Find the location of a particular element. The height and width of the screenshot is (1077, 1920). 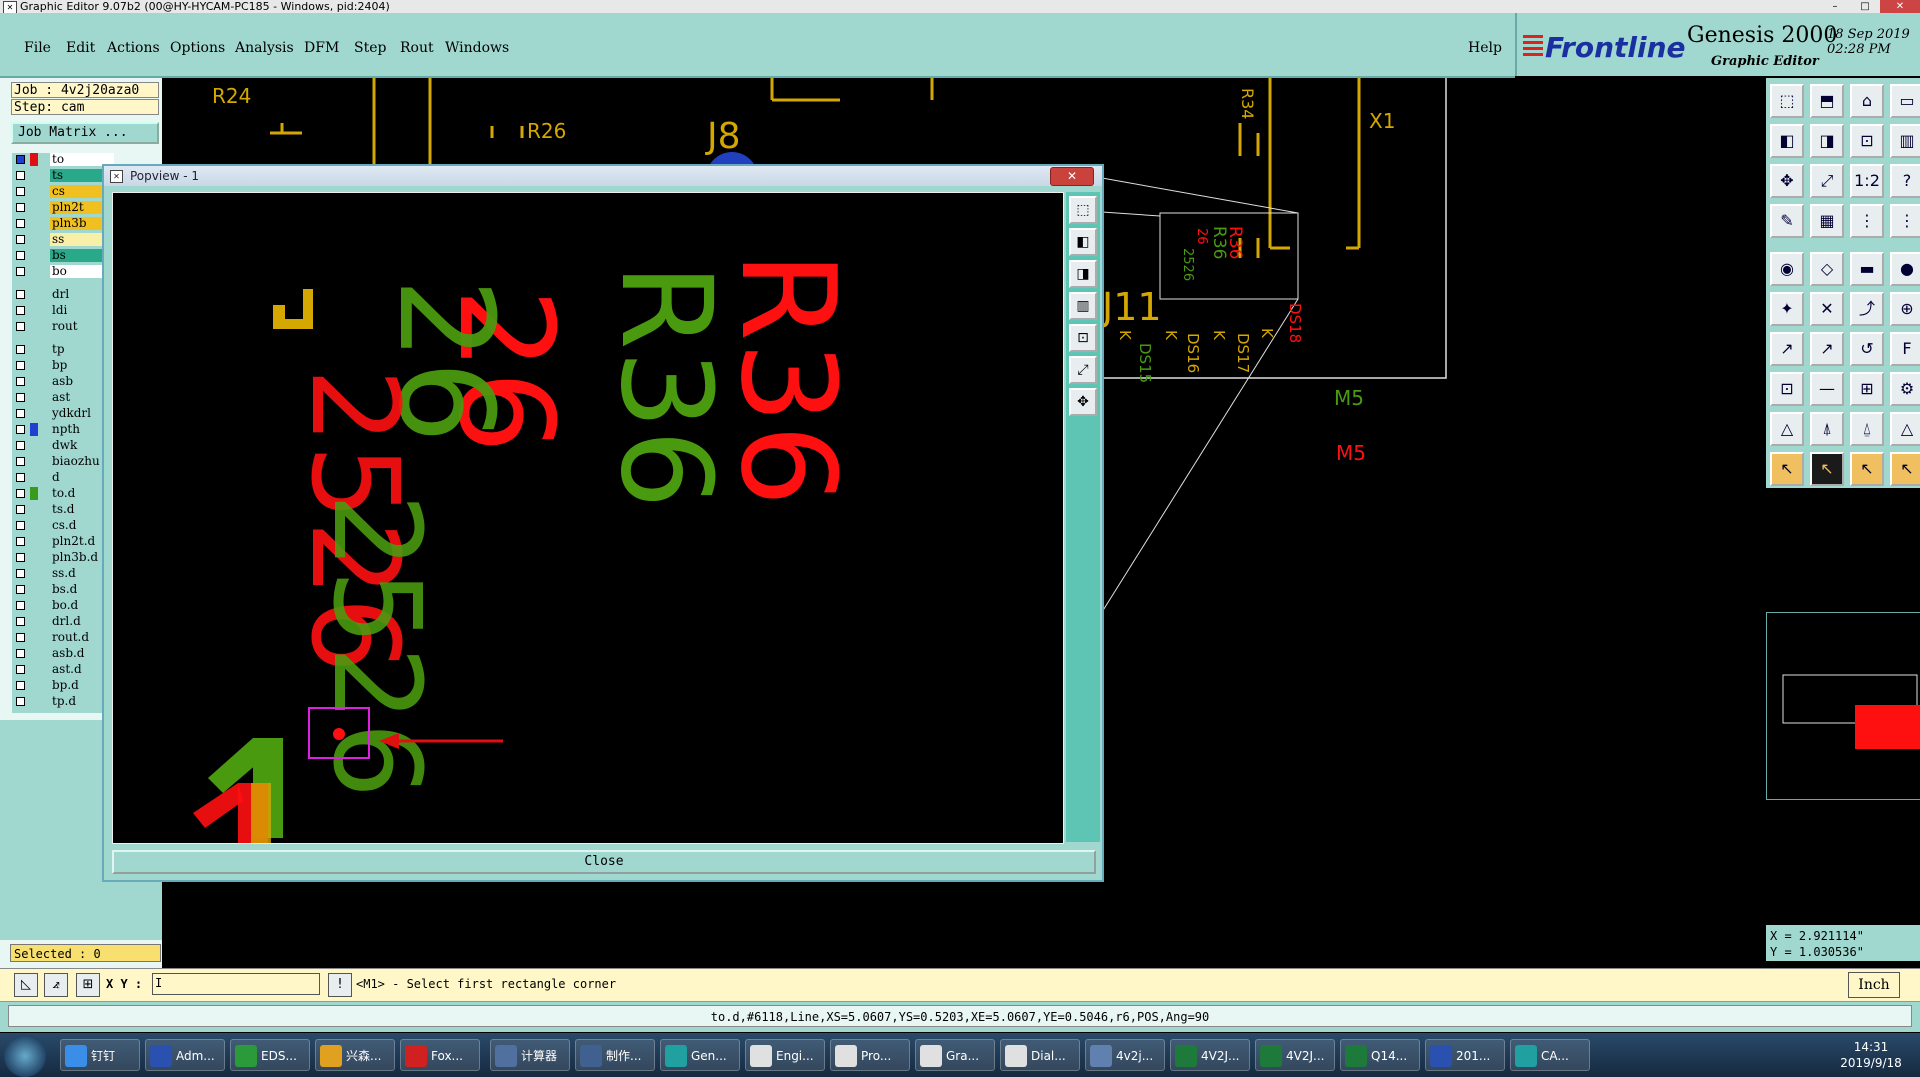

pointer-d-icon: ↖ is located at coordinates (1905, 469).